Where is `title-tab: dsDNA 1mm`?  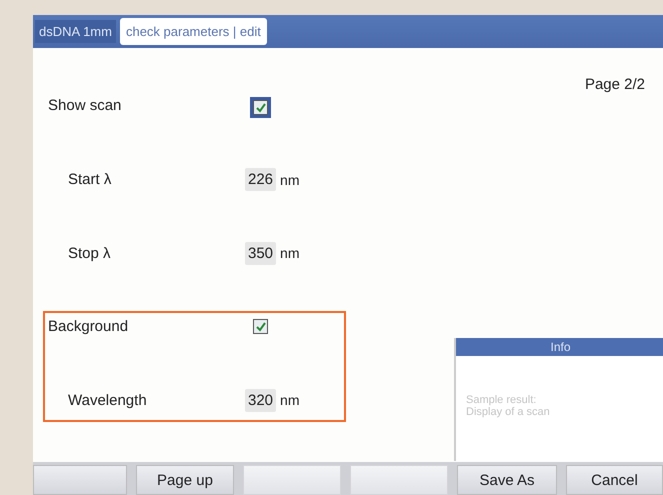 title-tab: dsDNA 1mm is located at coordinates (75, 31).